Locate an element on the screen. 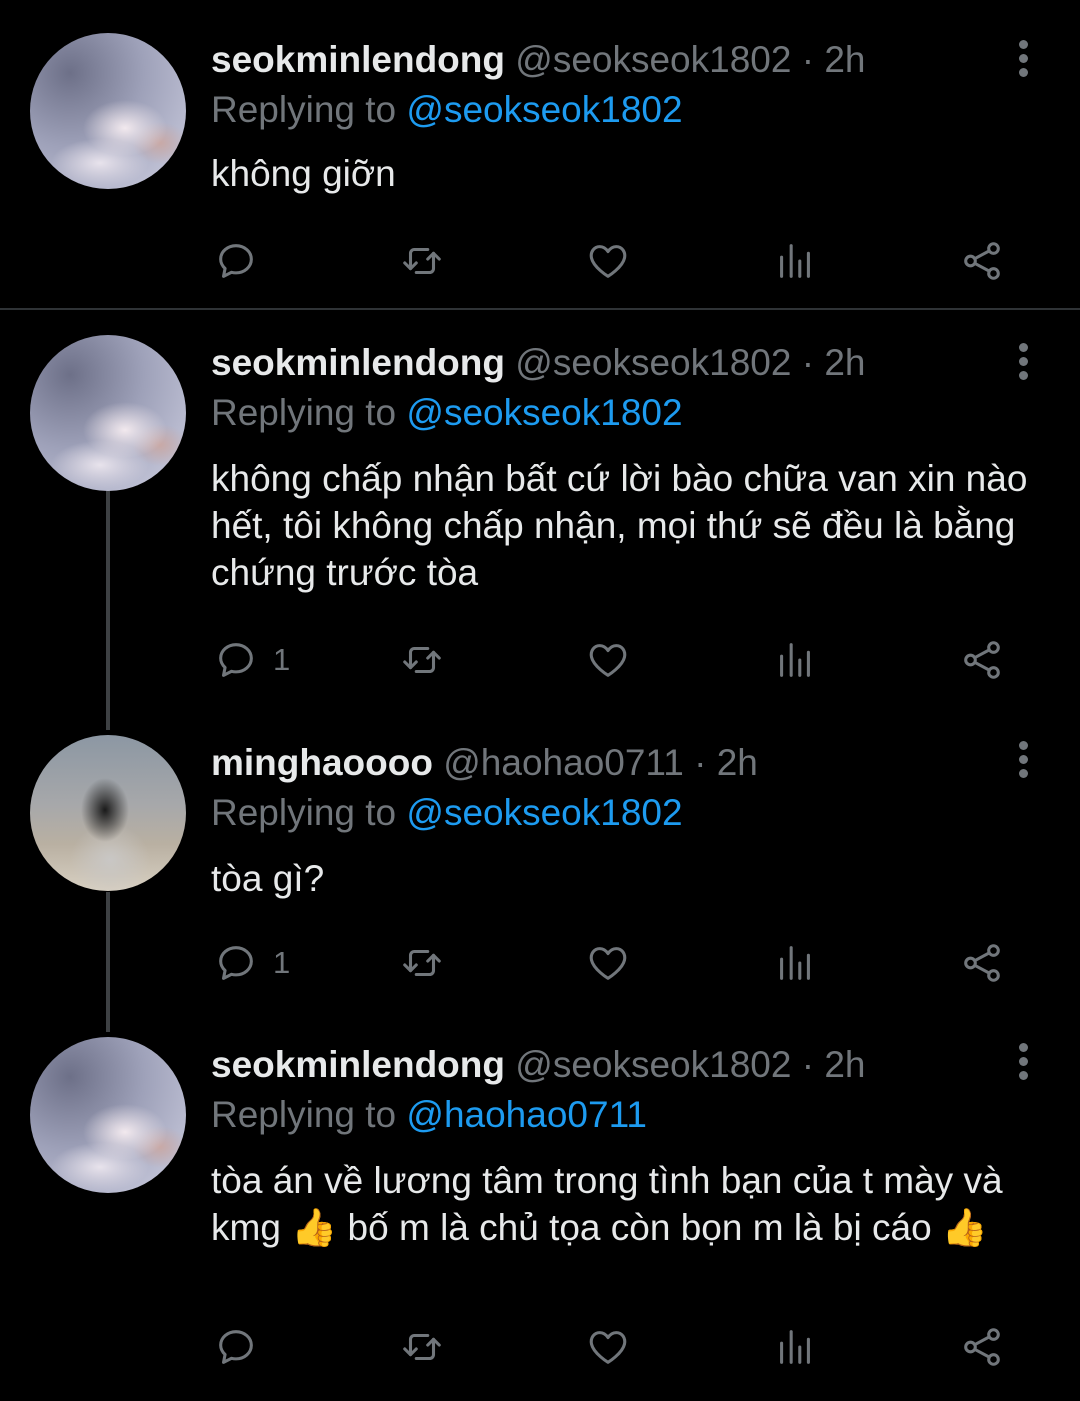 Image resolution: width=1080 pixels, height=1401 pixels. user-handle: @haohao0711 is located at coordinates (563, 762).